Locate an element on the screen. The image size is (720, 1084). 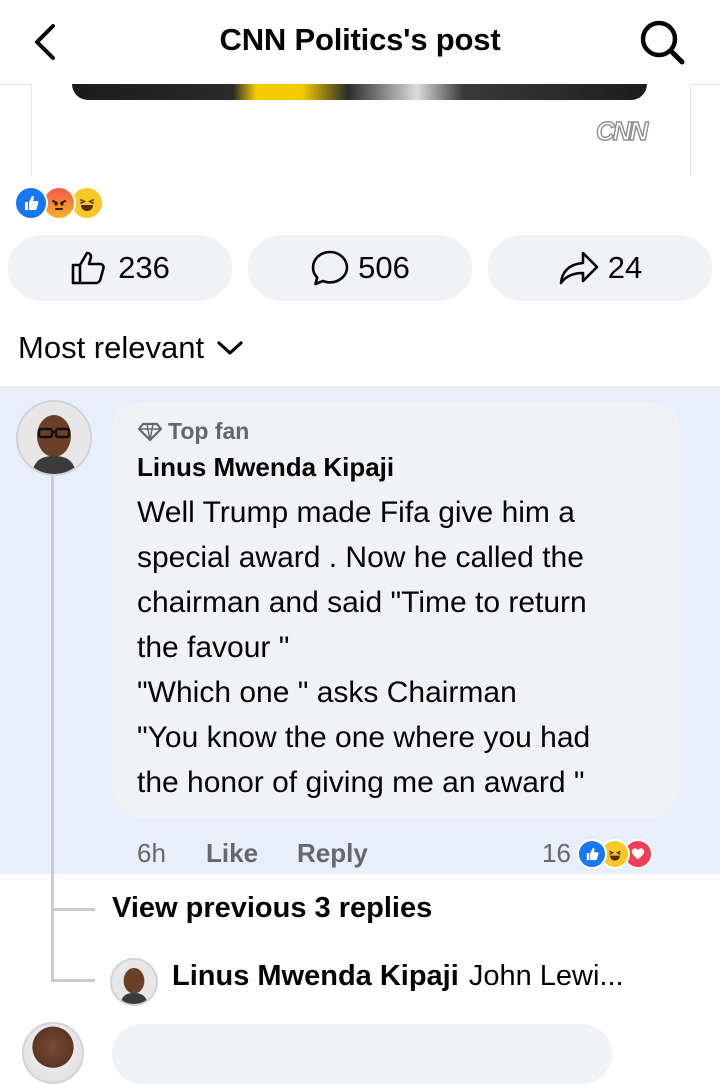
cnn-logo: CNN is located at coordinates (622, 130).